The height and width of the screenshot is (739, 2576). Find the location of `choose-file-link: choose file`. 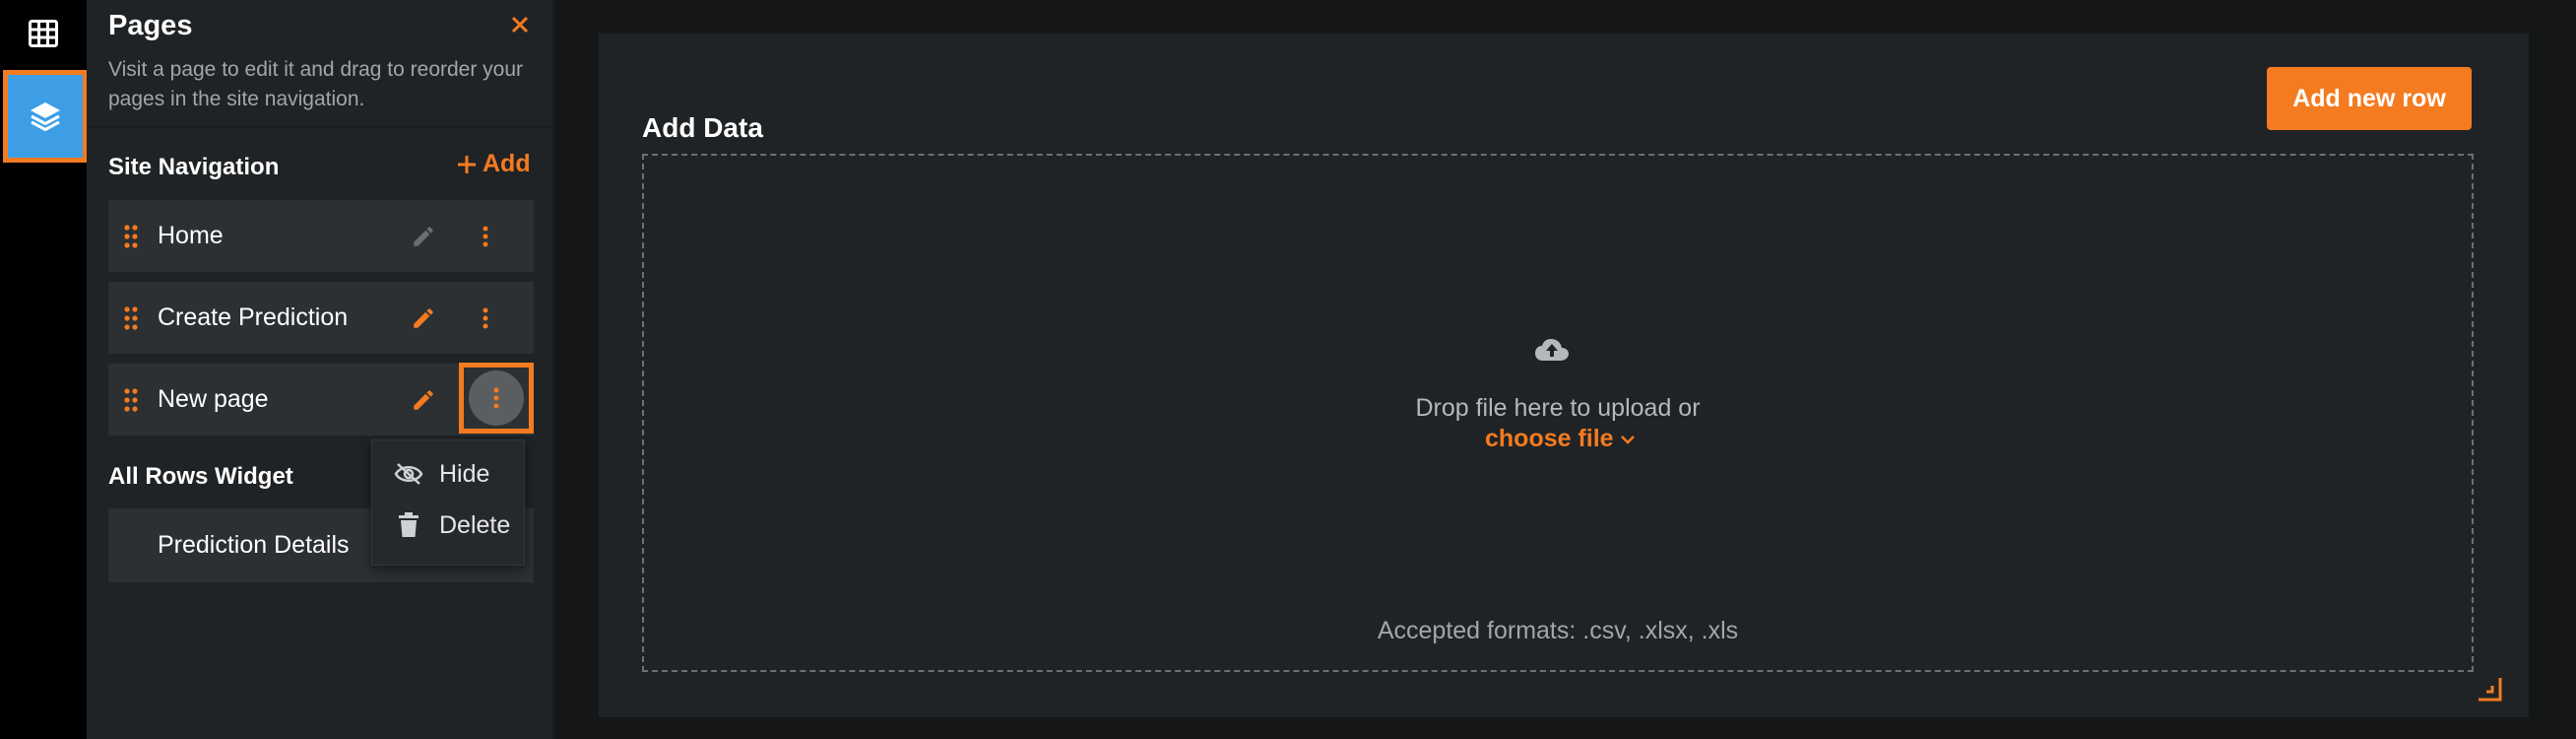

choose-file-link: choose file is located at coordinates (1560, 439).